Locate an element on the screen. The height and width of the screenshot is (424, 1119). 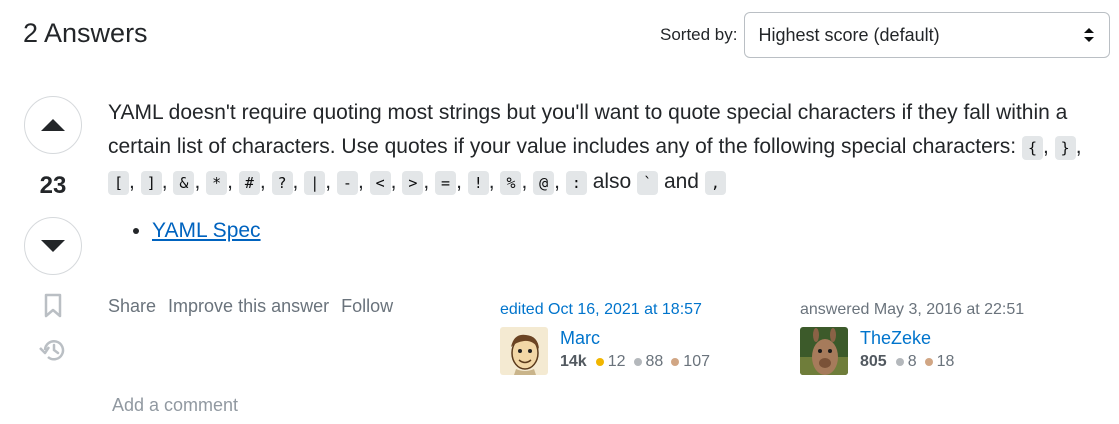
code-snippet: - is located at coordinates (347, 183).